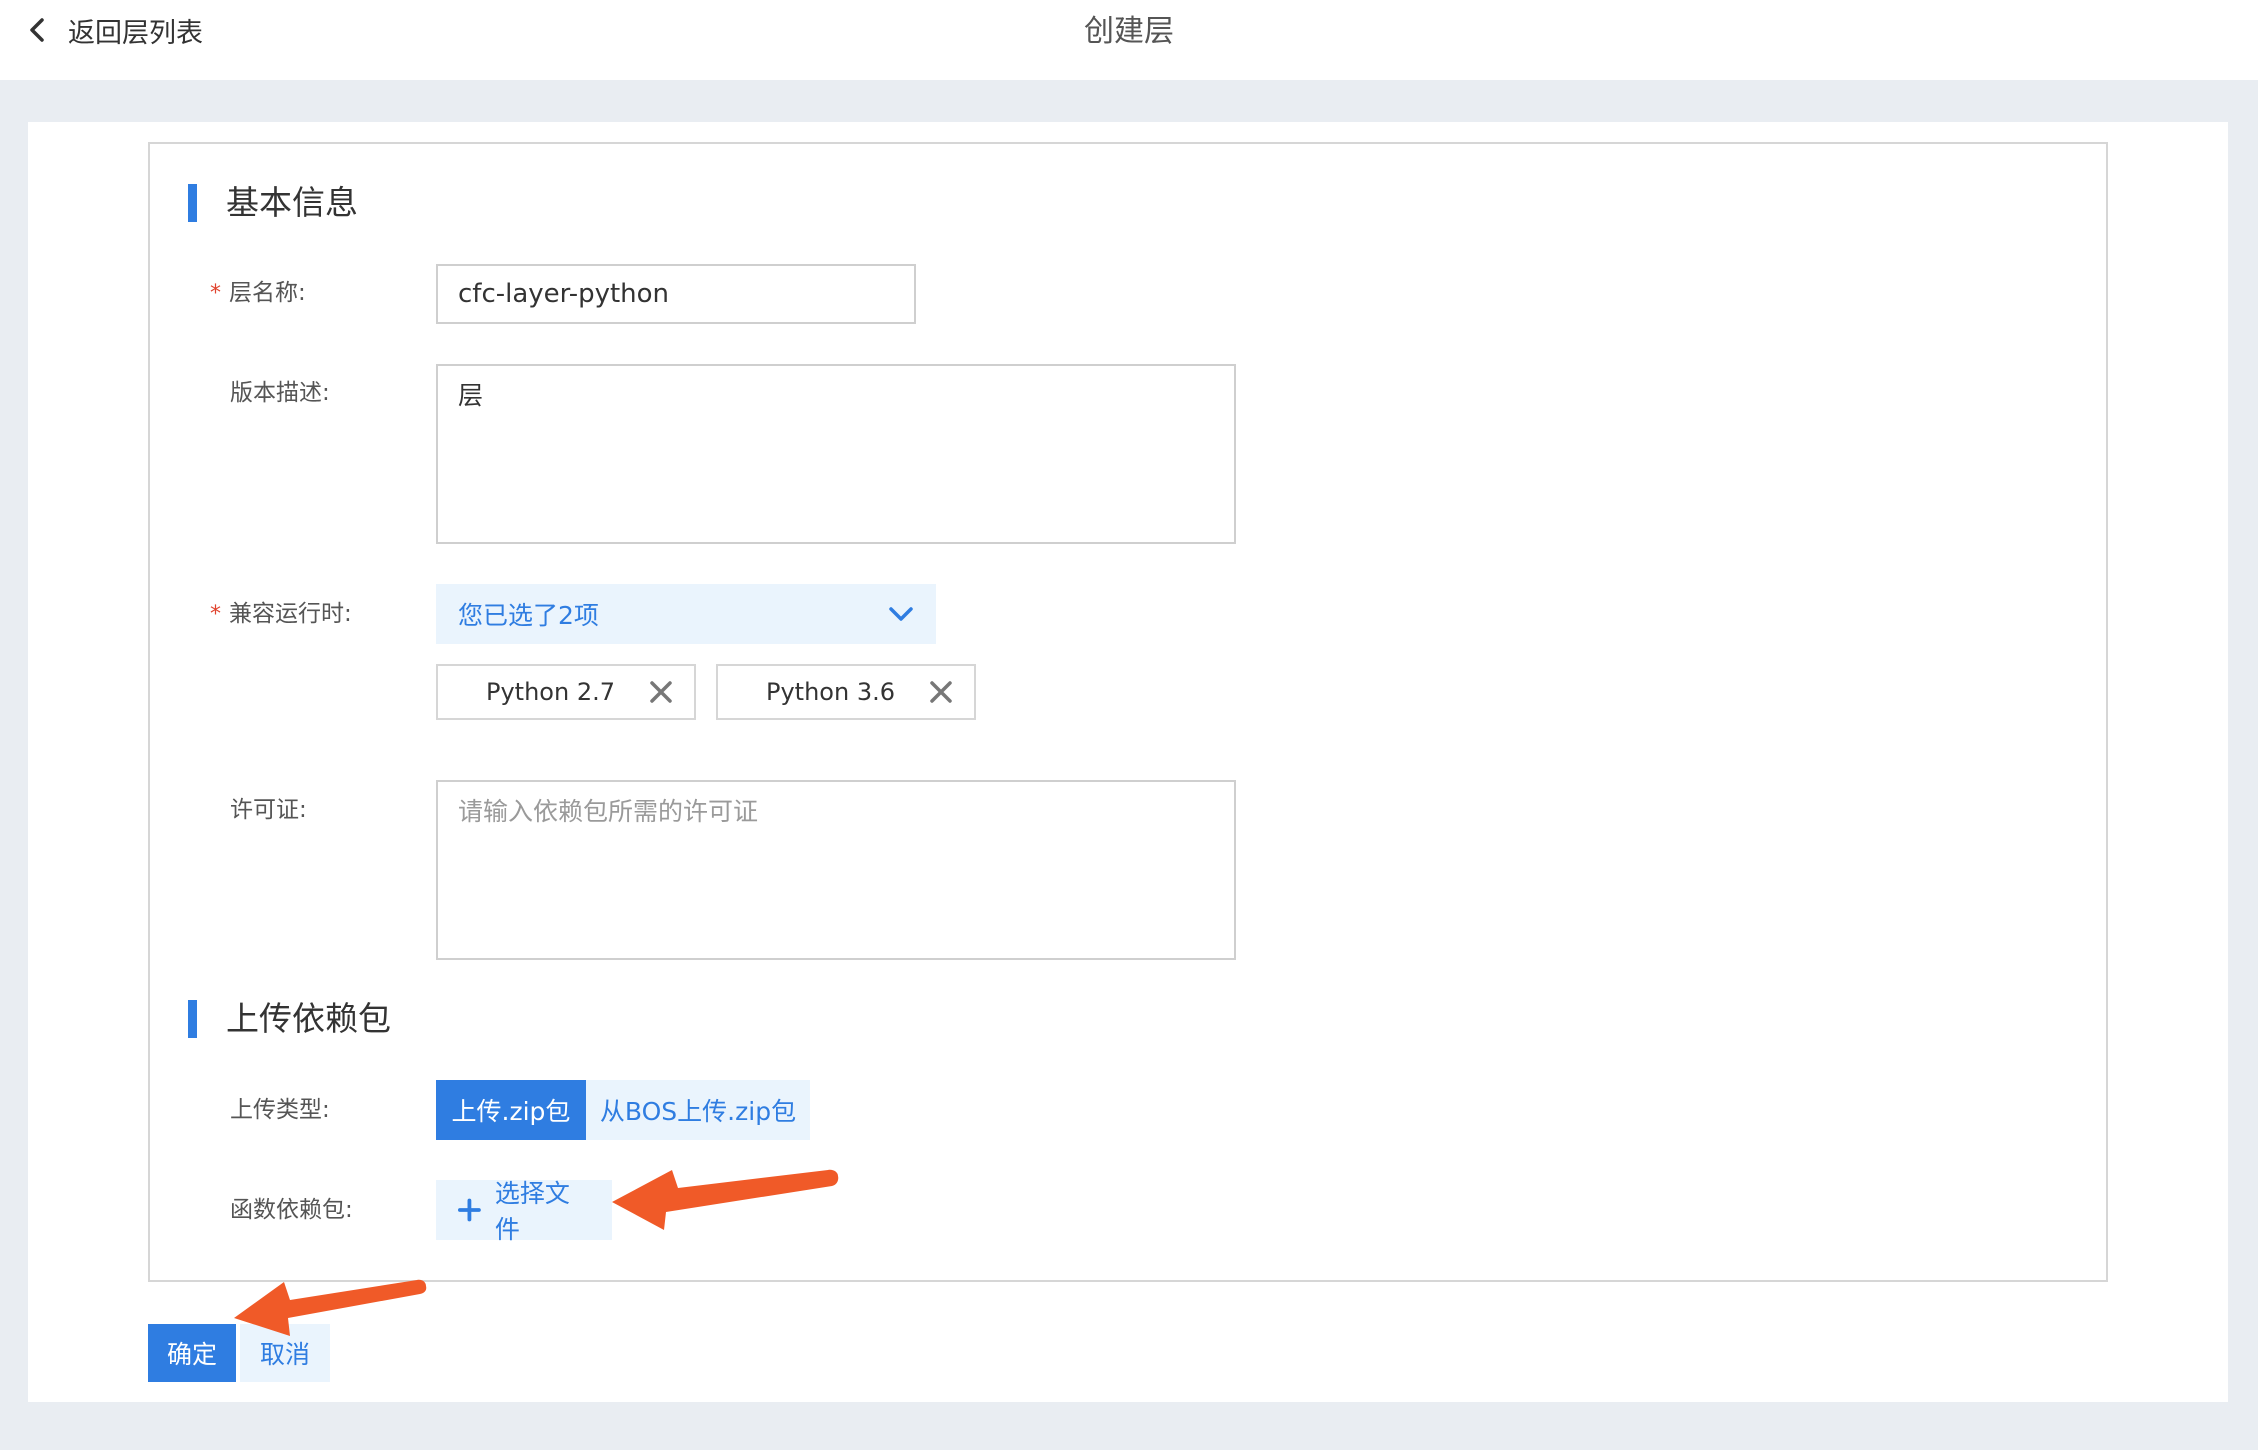 The image size is (2258, 1450). I want to click on runtime-label: * 兼容运行时:, so click(281, 614).